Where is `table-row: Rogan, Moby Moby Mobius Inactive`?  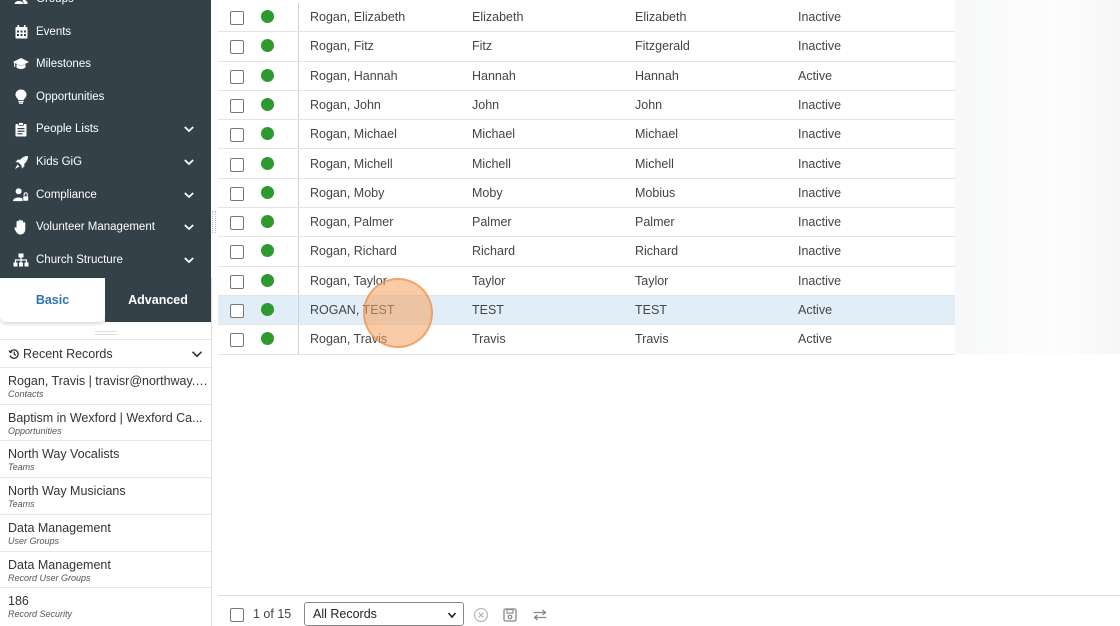
table-row: Rogan, Moby Moby Mobius Inactive is located at coordinates (586, 193).